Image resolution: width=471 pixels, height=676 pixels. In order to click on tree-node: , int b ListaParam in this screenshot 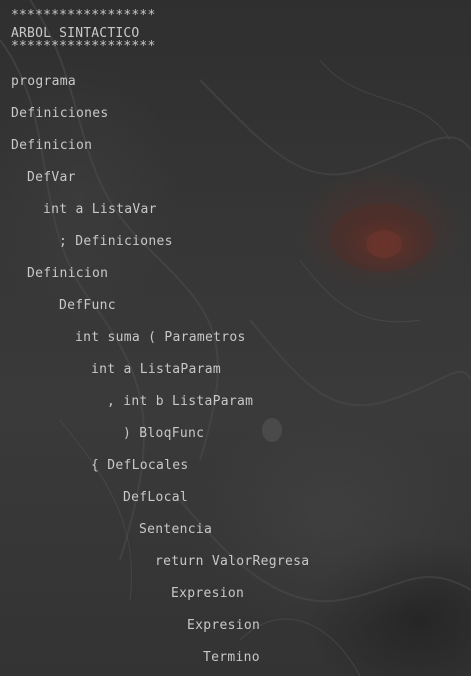, I will do `click(180, 401)`.